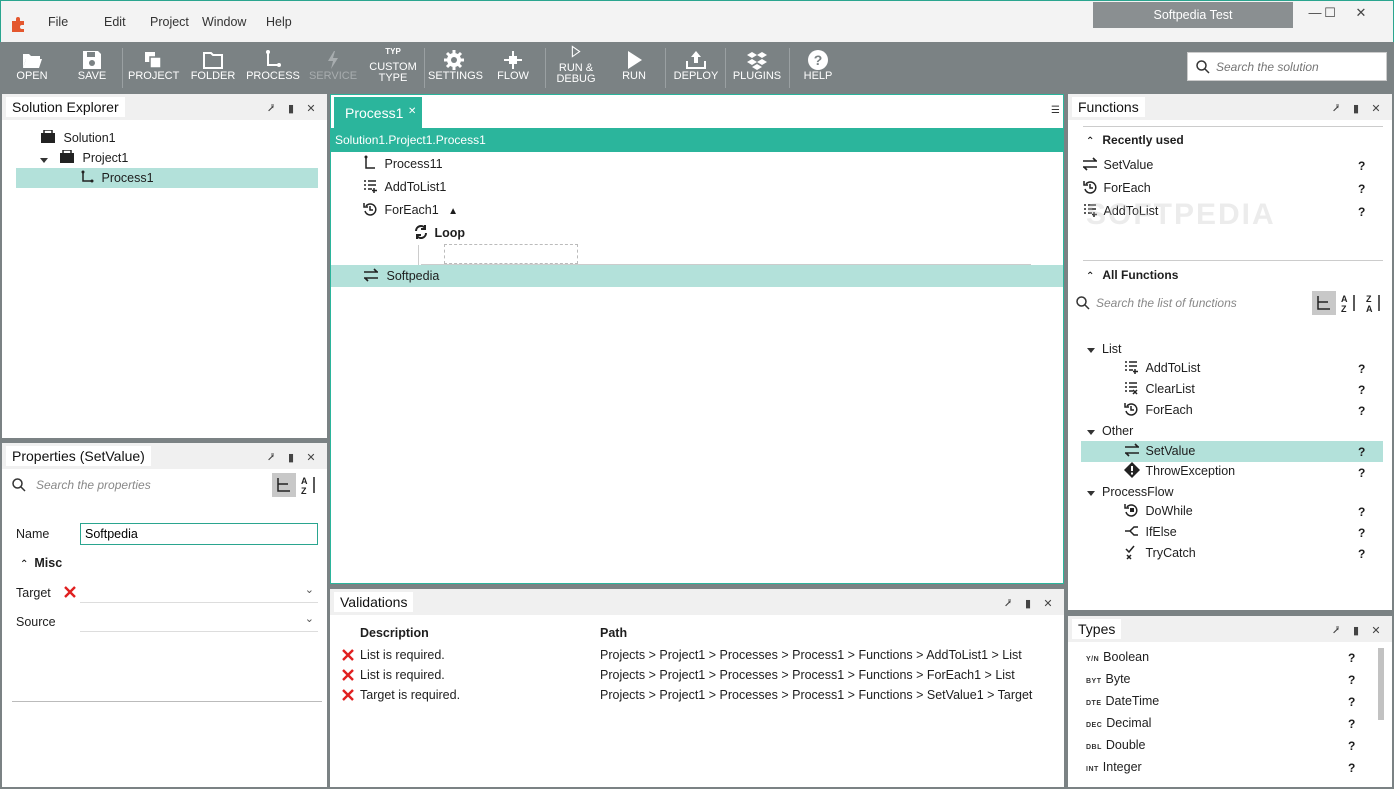 The height and width of the screenshot is (789, 1394). What do you see at coordinates (1135, 140) in the screenshot?
I see `recently-used-header: ⌃ Recently used` at bounding box center [1135, 140].